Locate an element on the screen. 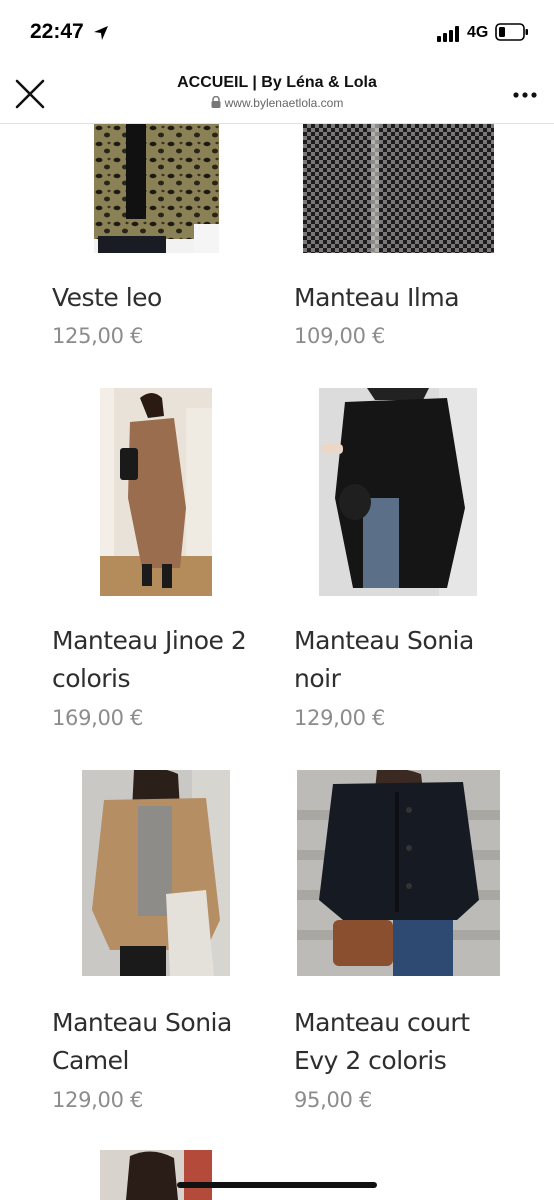  product-price: 169,00 € is located at coordinates (98, 718).